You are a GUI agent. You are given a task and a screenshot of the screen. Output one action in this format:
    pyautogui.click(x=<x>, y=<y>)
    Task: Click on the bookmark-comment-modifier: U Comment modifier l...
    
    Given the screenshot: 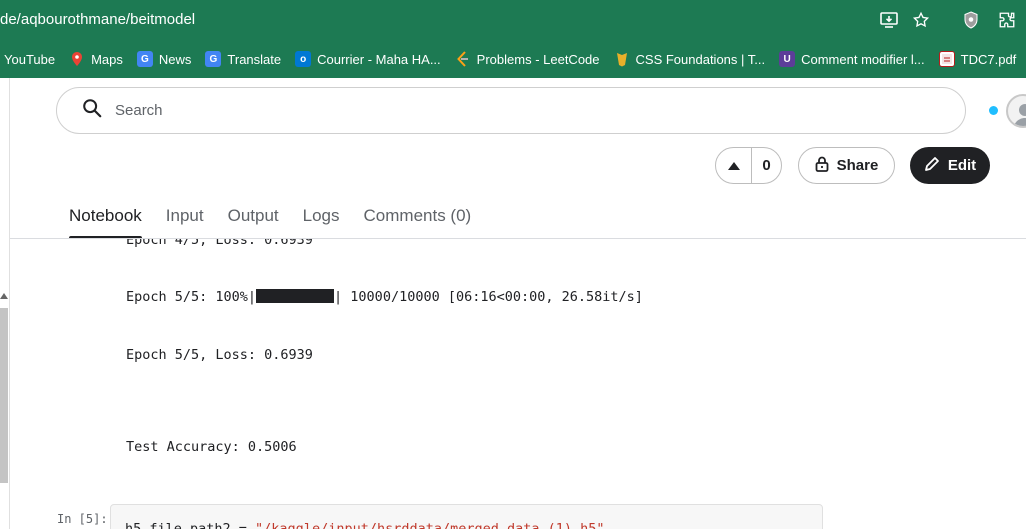 What is the action you would take?
    pyautogui.click(x=852, y=59)
    